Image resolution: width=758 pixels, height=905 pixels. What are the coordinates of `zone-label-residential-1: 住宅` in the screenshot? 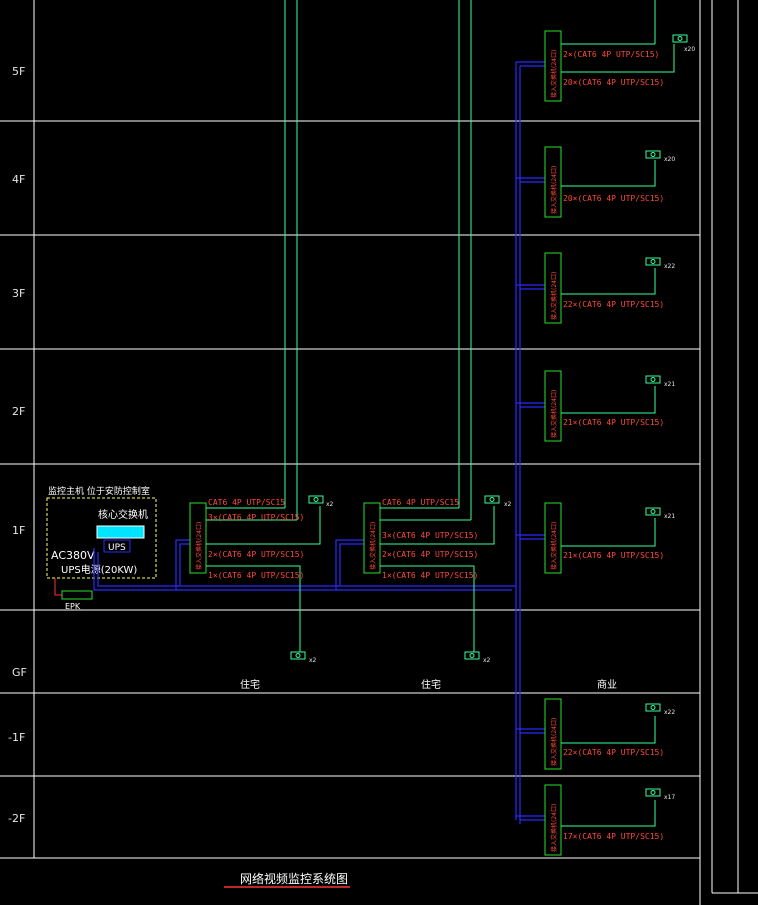 It's located at (250, 684).